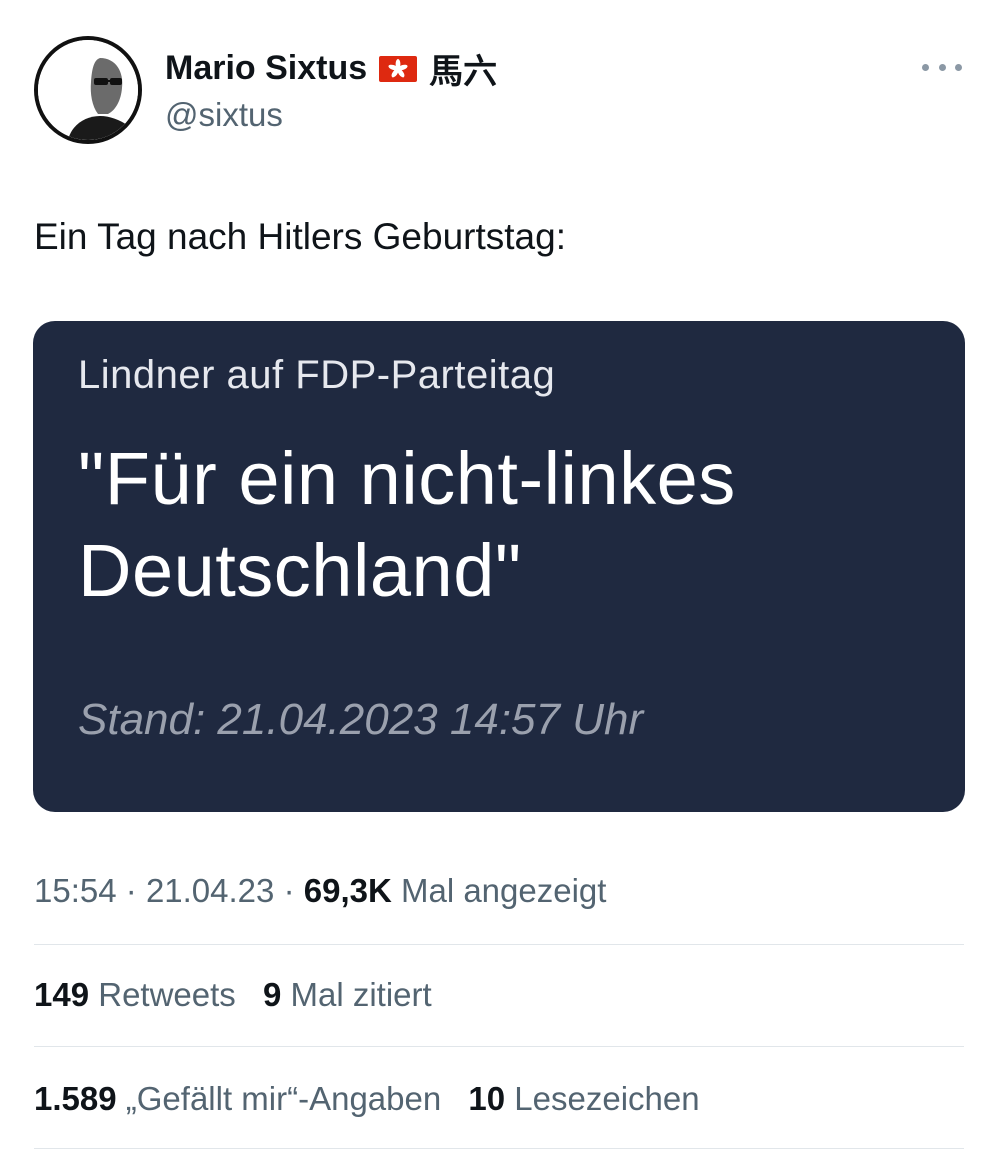  I want to click on retweets-count: 149, so click(62, 994).